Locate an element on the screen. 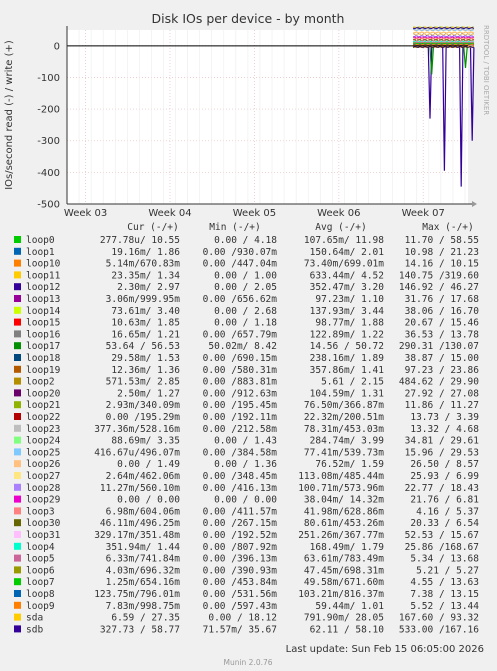  legend-header-avg: Avg (-/+) is located at coordinates (340, 227).